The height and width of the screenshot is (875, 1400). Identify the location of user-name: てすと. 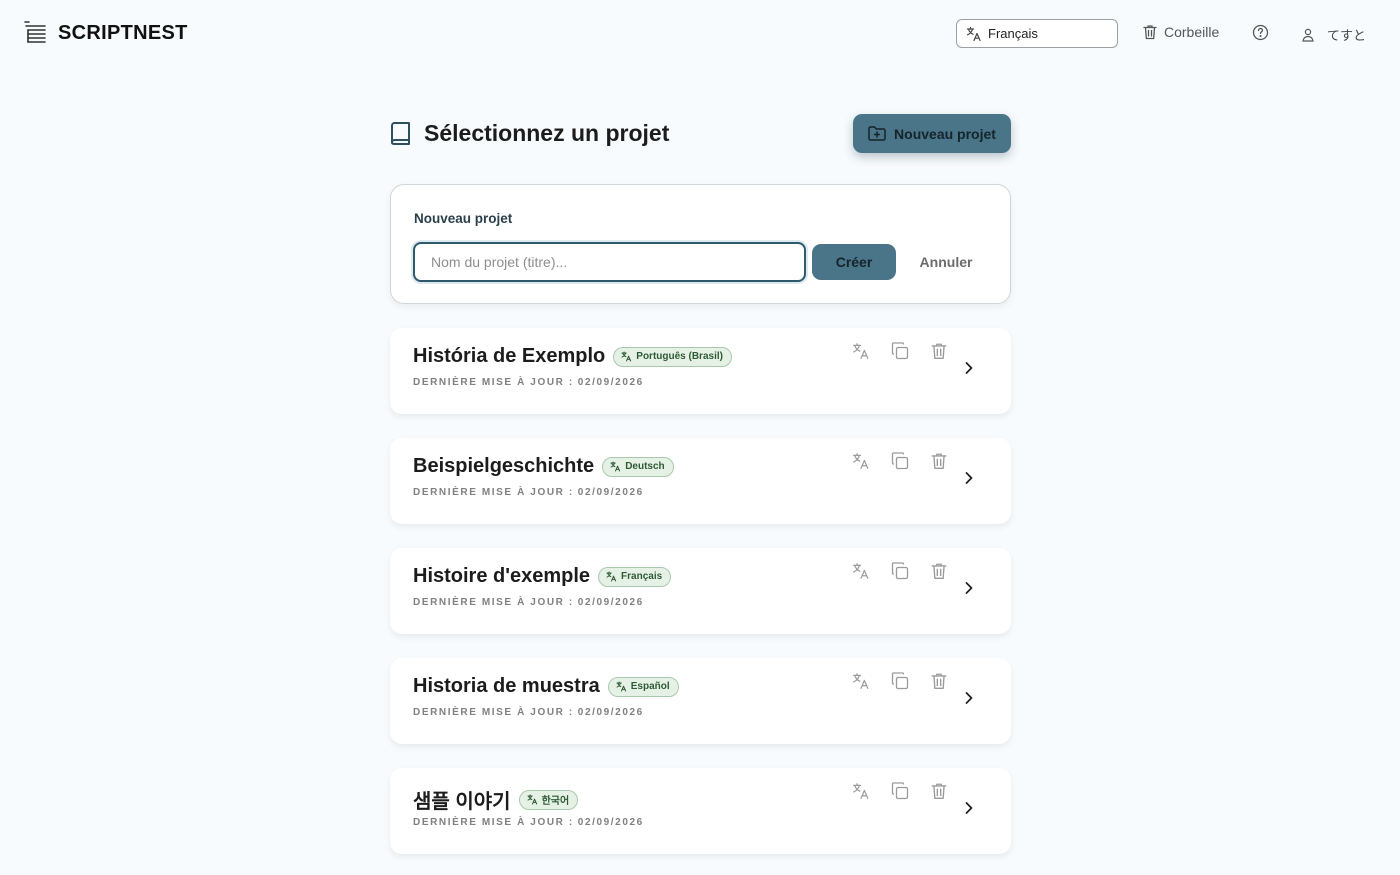
(1347, 35).